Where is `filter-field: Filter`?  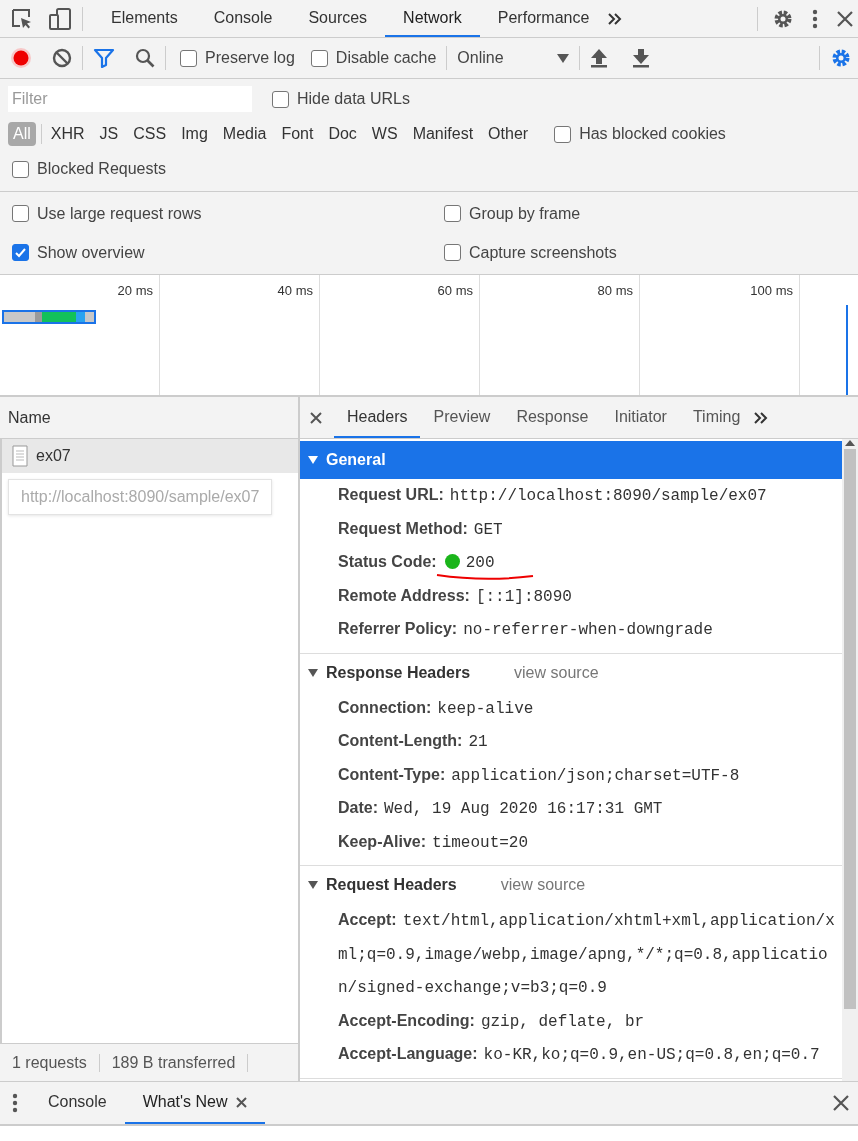
filter-field: Filter is located at coordinates (130, 99).